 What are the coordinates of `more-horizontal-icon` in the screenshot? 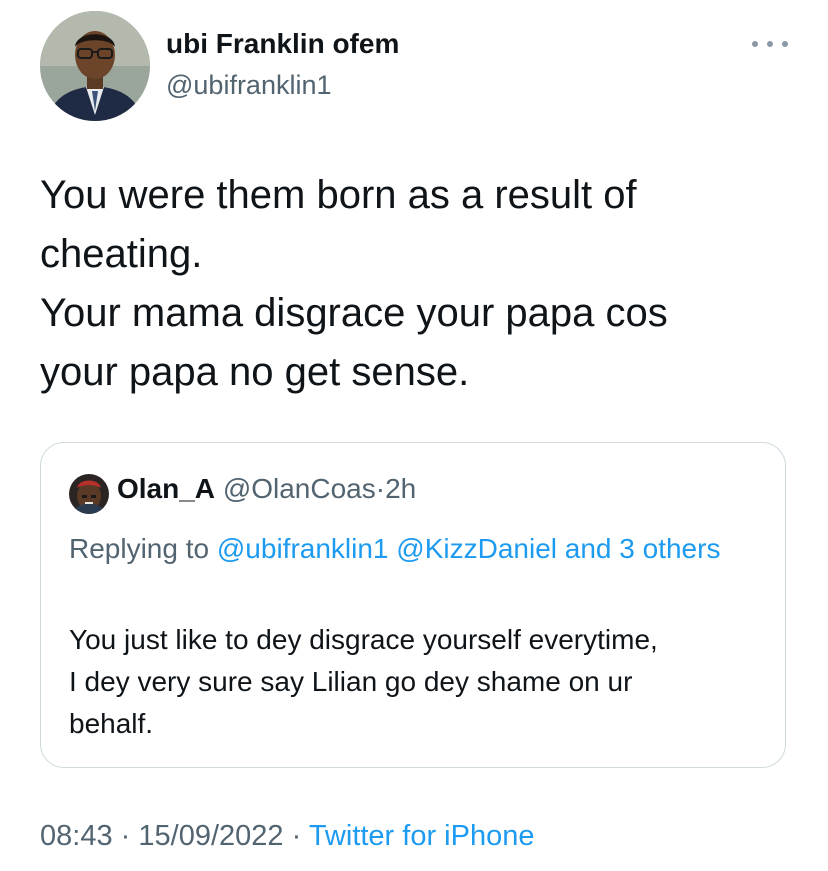 It's located at (755, 44).